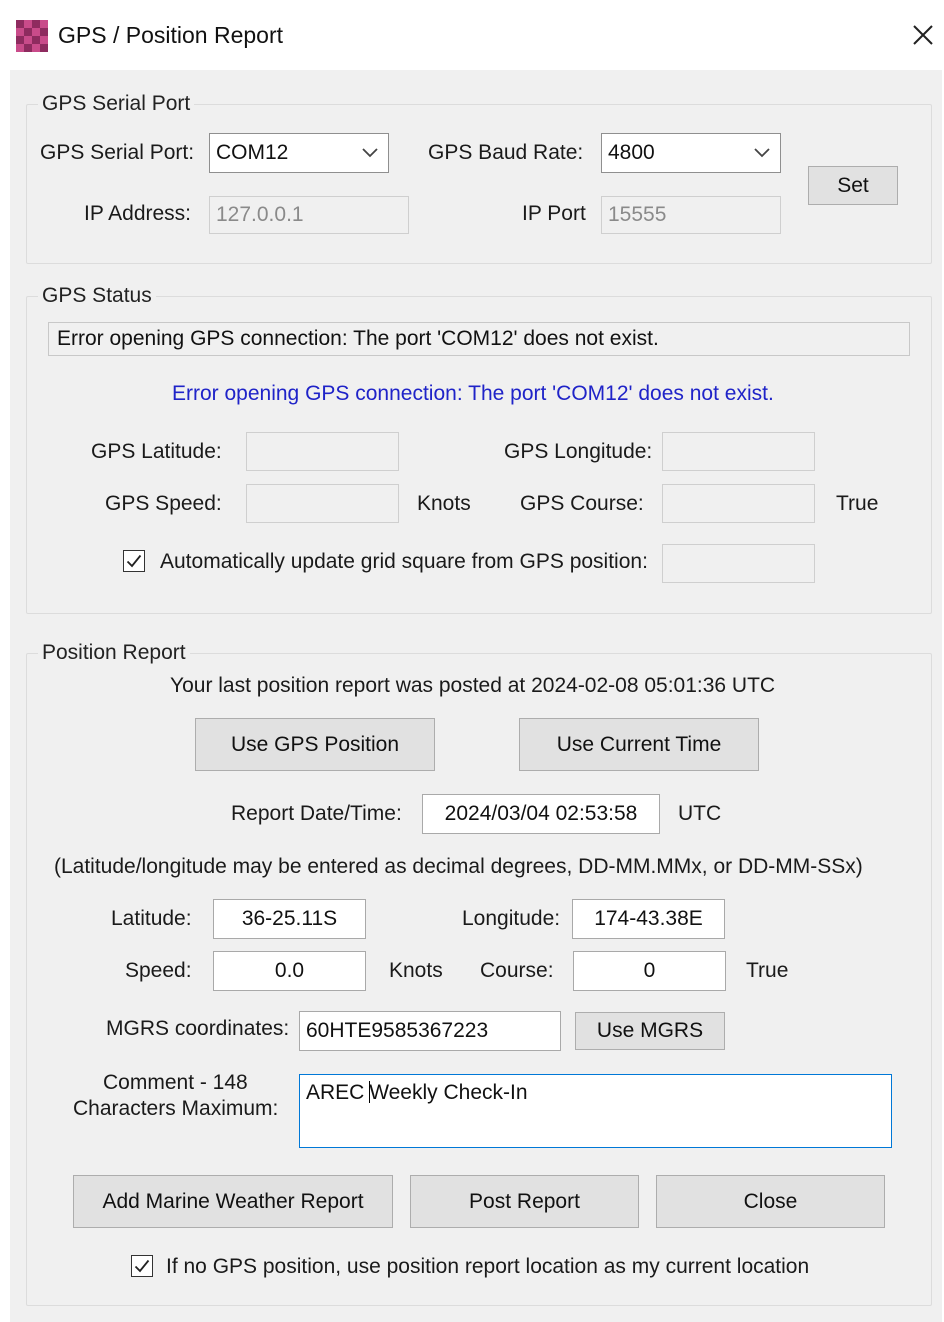  What do you see at coordinates (176, 1108) in the screenshot?
I see `comment-label-line2: Characters Maximum:` at bounding box center [176, 1108].